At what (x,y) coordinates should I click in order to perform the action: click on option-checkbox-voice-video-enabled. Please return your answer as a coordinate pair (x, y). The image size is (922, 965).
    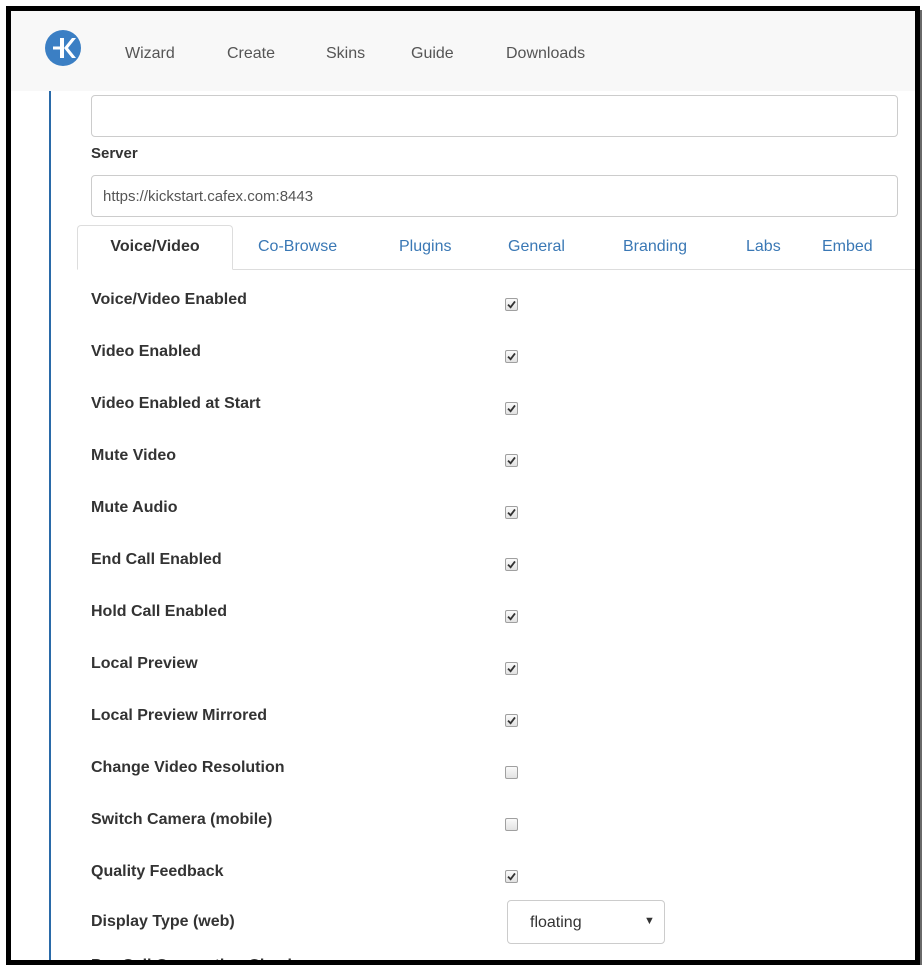
    Looking at the image, I should click on (511, 304).